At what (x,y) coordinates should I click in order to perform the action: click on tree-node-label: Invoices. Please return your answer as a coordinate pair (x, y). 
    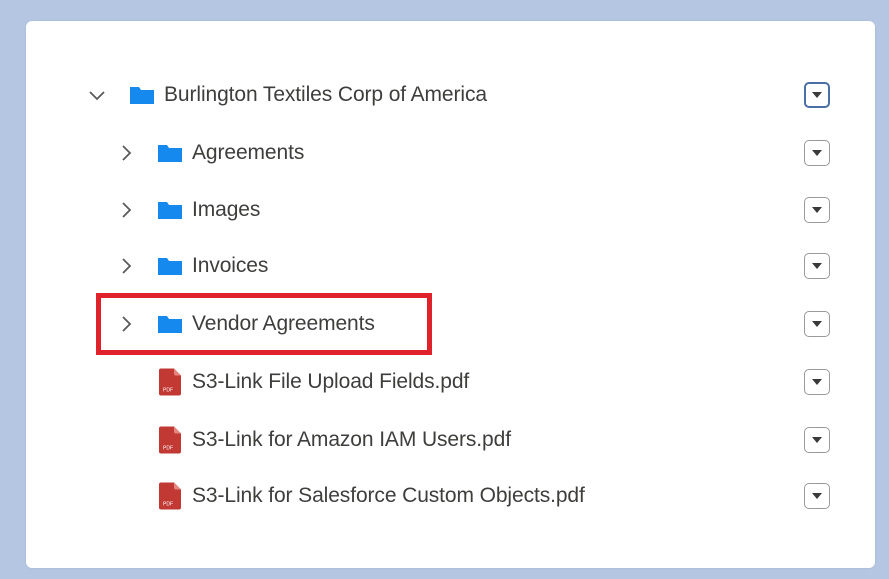
    Looking at the image, I should click on (230, 265).